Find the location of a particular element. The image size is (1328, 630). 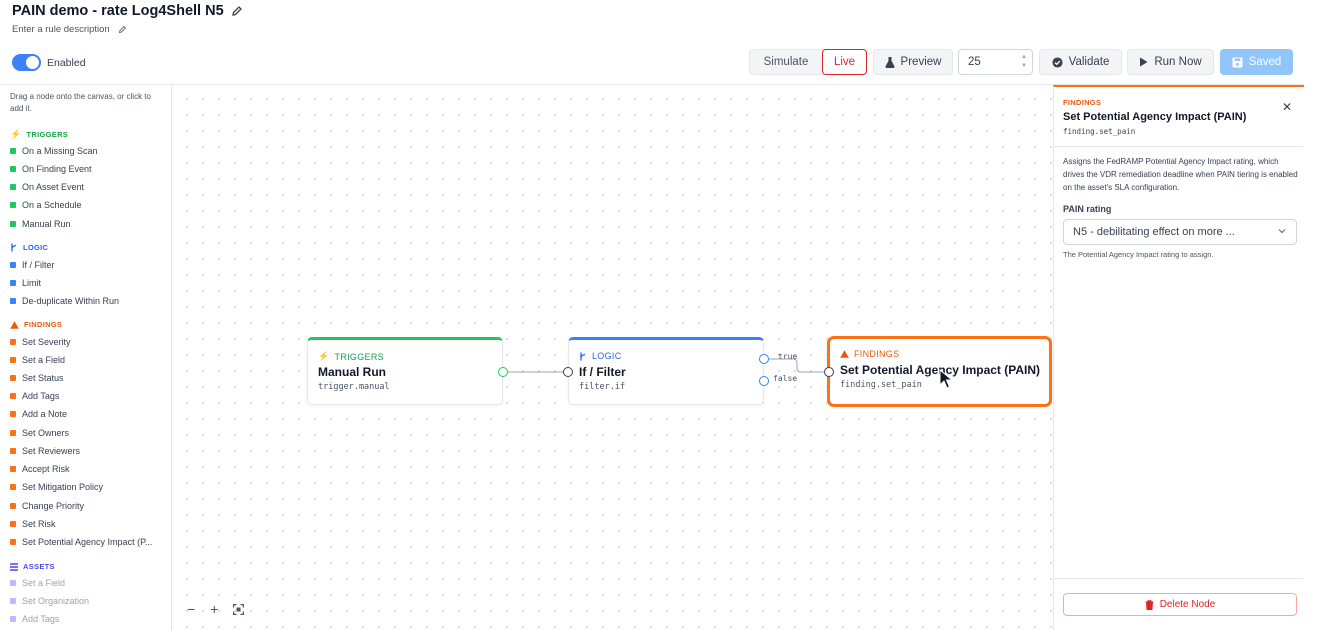

edit-description-icon is located at coordinates (122, 29).